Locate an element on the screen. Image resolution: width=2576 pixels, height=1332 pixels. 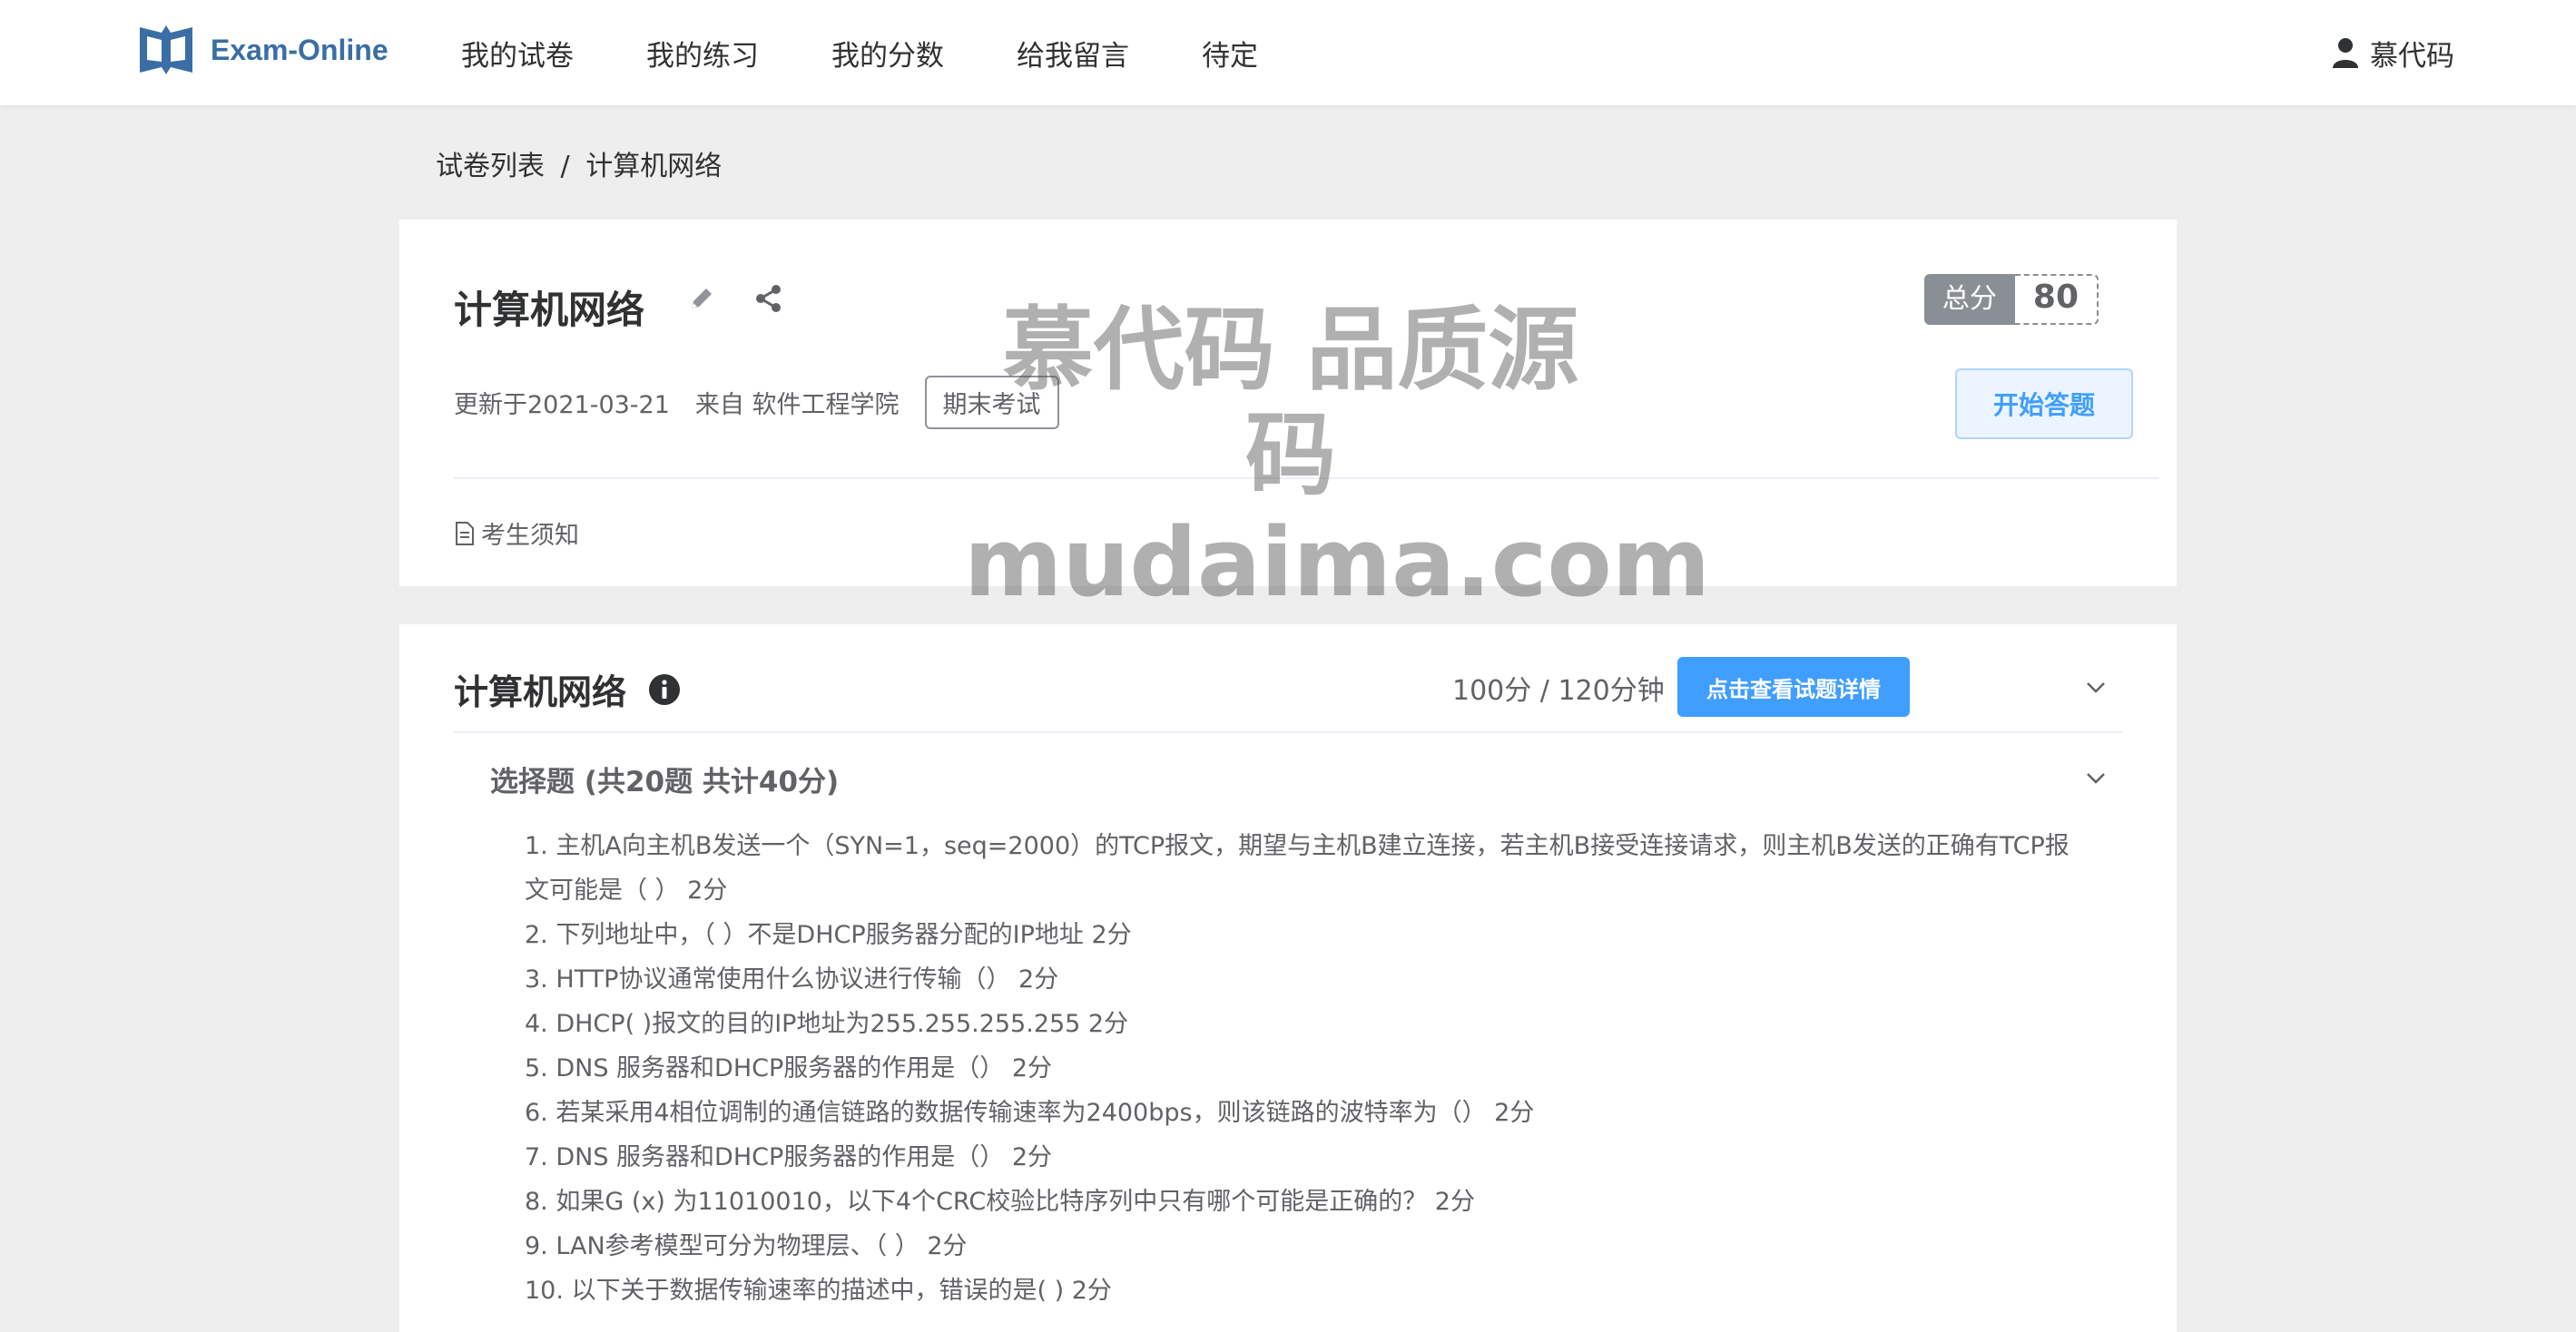
question-item: 2. 下列地址中，（ ）不是DHCP服务器分配的IP地址 2分 is located at coordinates (1305, 935).